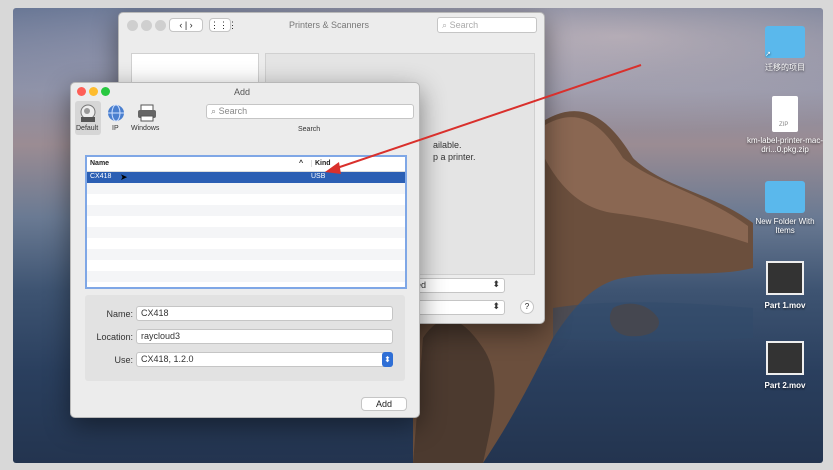 This screenshot has height=470, width=833. Describe the element at coordinates (785, 305) in the screenshot. I see `desktop-item-label: Part 1.mov` at that location.